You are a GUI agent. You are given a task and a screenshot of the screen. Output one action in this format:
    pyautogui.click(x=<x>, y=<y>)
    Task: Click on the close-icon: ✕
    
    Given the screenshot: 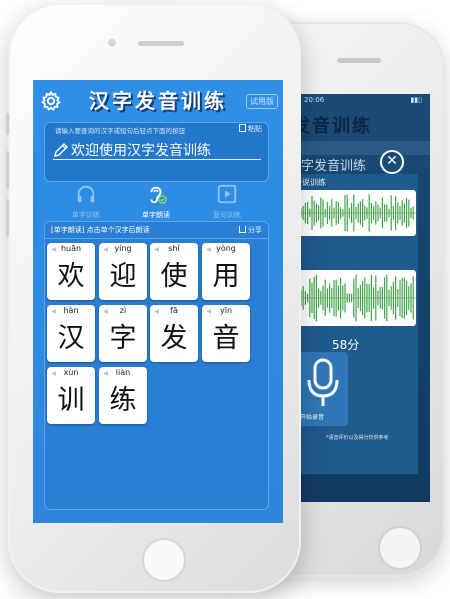 What is the action you would take?
    pyautogui.click(x=392, y=162)
    